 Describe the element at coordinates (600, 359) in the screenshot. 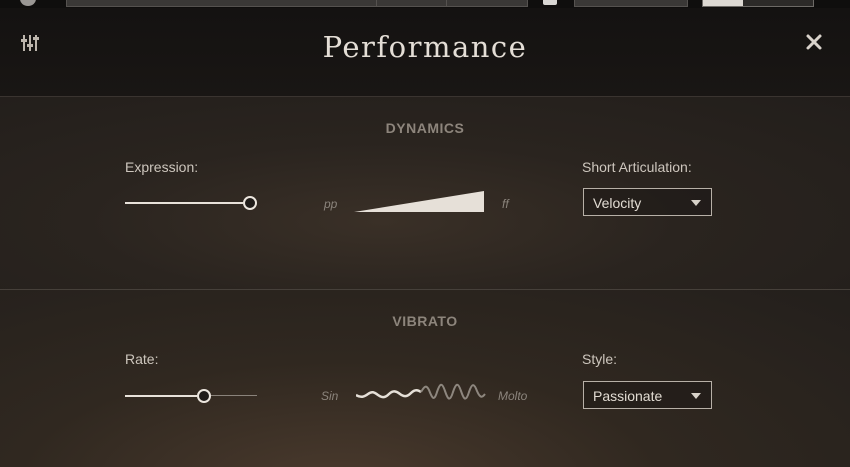

I see `style-label: Style:` at that location.